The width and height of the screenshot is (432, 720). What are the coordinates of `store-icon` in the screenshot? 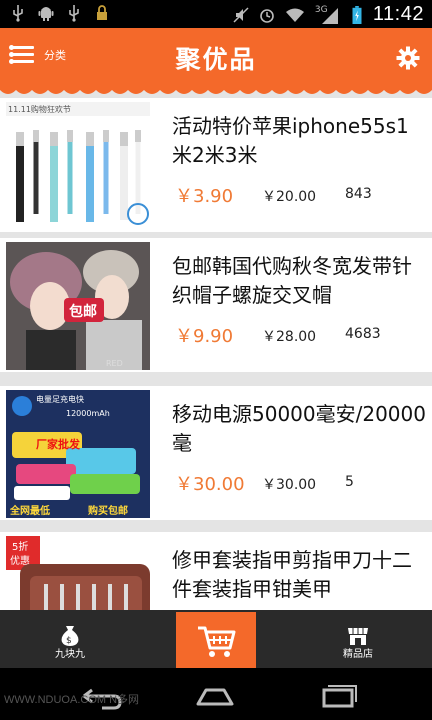 It's located at (358, 636).